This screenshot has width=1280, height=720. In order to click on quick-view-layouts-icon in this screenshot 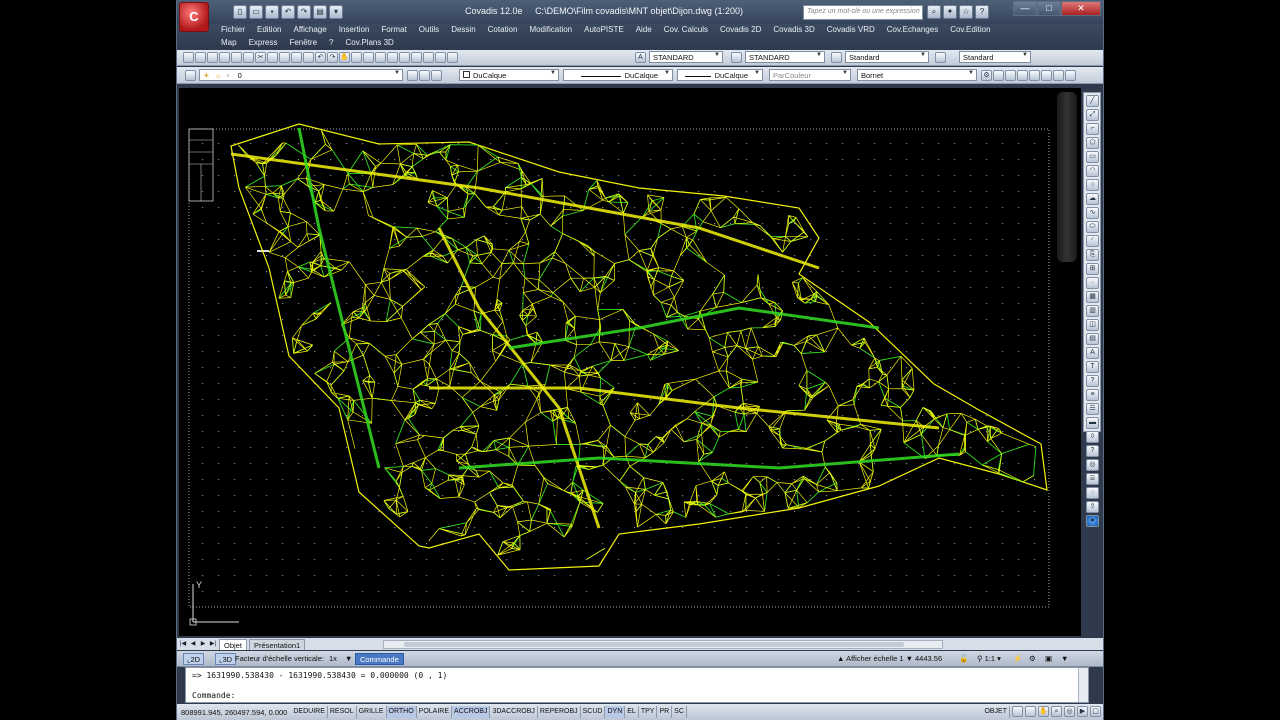, I will do `click(1017, 711)`.